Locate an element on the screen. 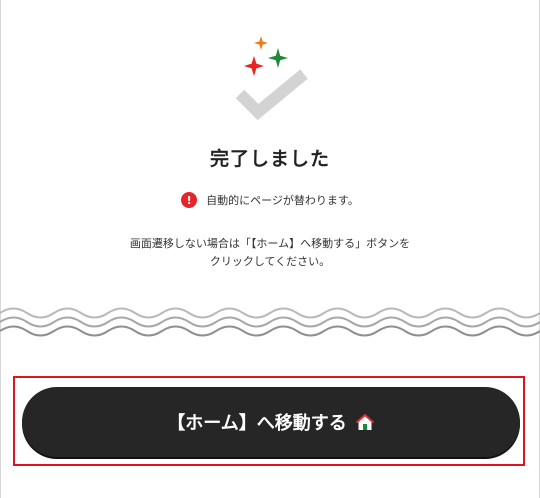  go-home-button-label: 【ホーム】へ移動する is located at coordinates (257, 423).